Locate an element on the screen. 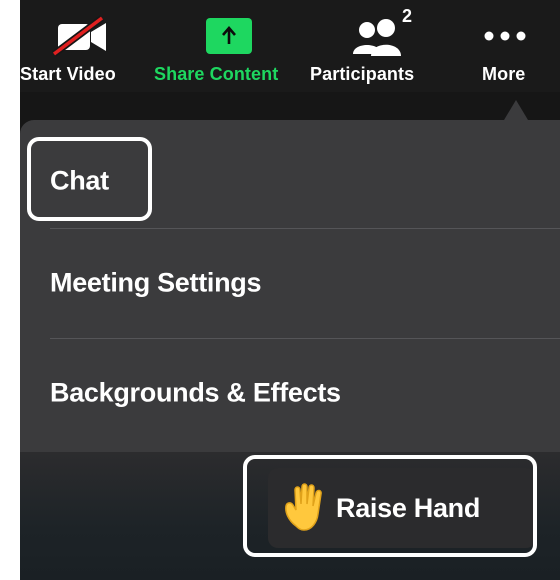  start-video-label: Start Video is located at coordinates (68, 74).